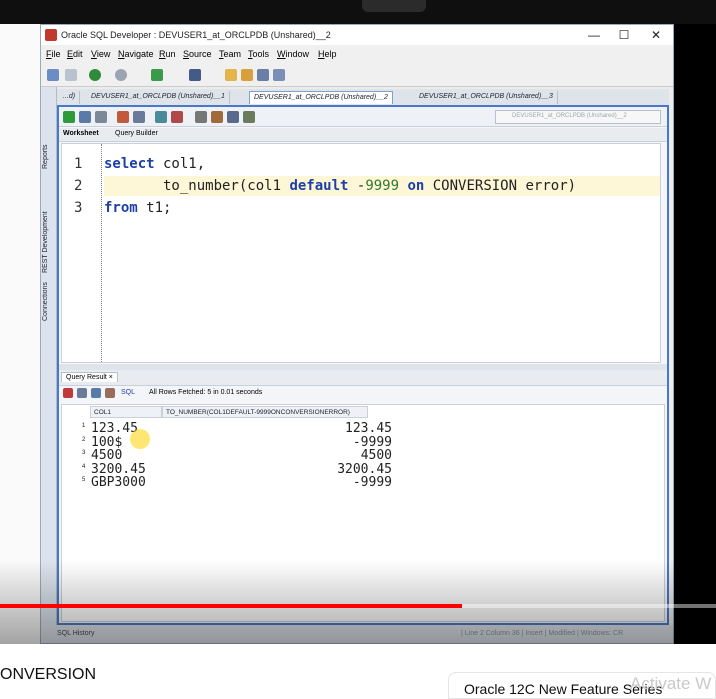 The width and height of the screenshot is (716, 699). I want to click on pin-icon, so click(68, 393).